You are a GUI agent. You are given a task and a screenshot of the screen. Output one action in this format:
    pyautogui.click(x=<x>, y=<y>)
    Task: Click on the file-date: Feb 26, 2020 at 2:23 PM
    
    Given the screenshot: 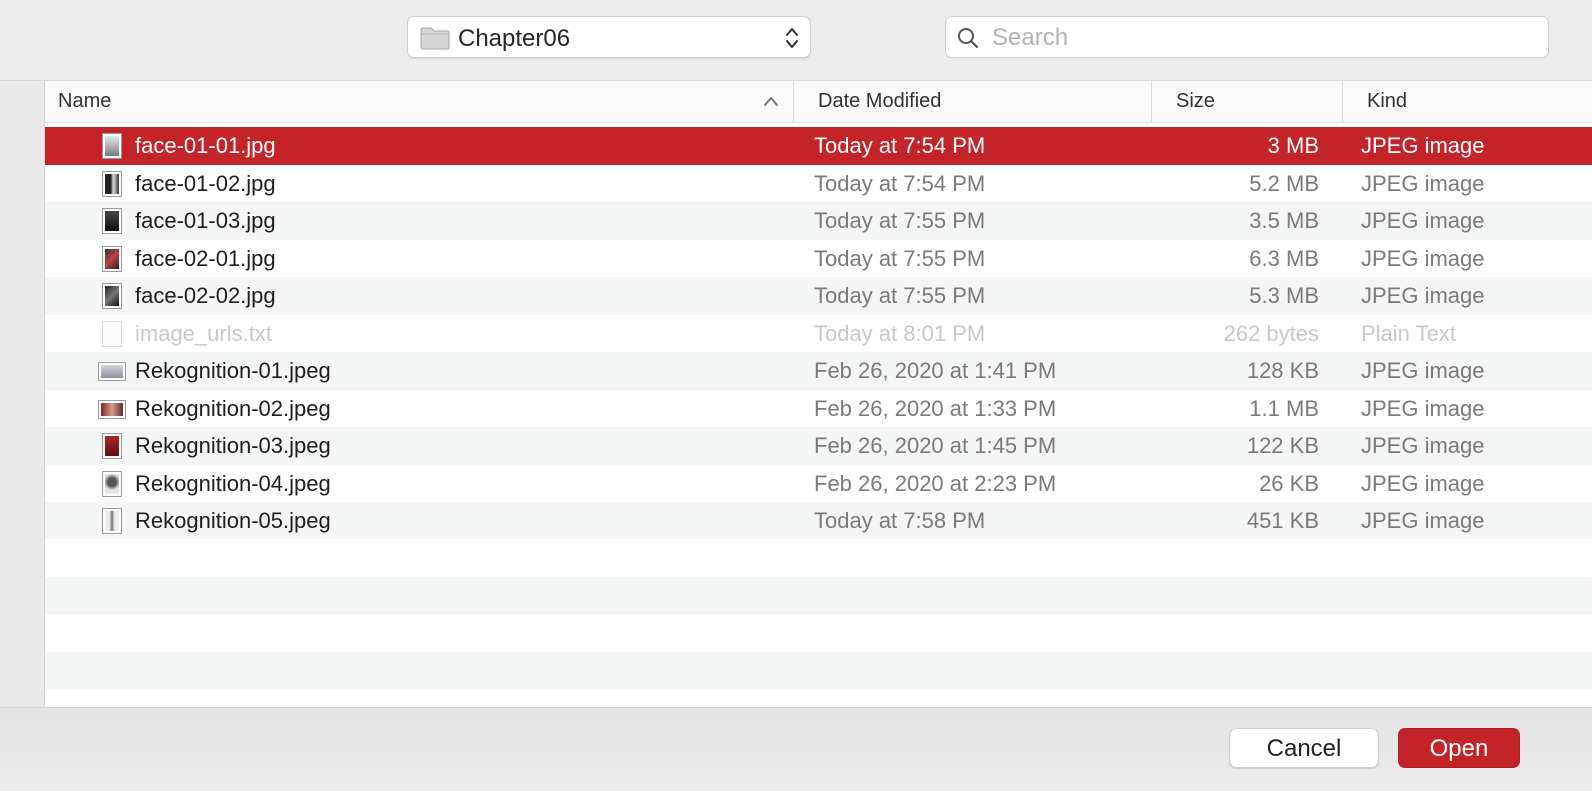 What is the action you would take?
    pyautogui.click(x=935, y=483)
    